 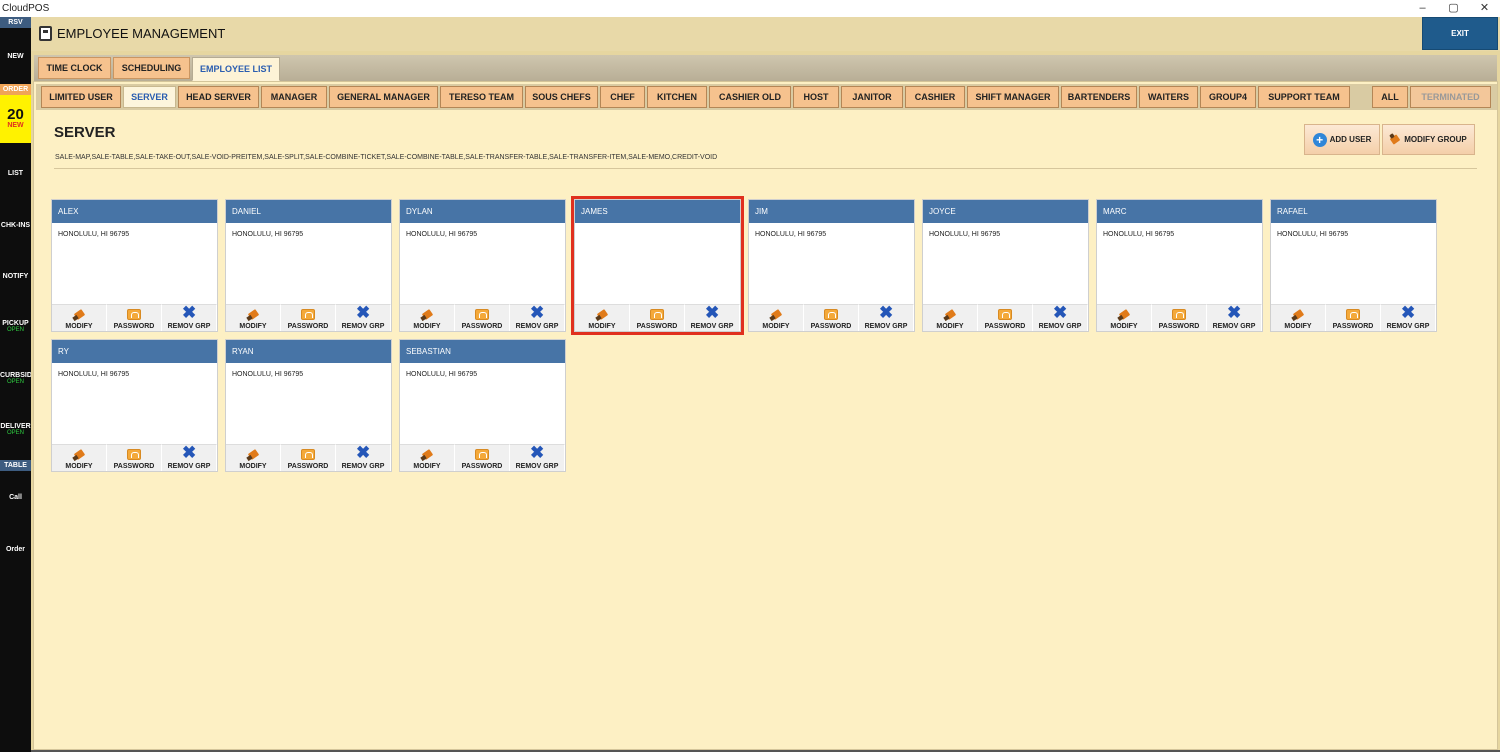 What do you see at coordinates (750, 97) in the screenshot?
I see `group-tab-cashier-old: CASHIER OLD` at bounding box center [750, 97].